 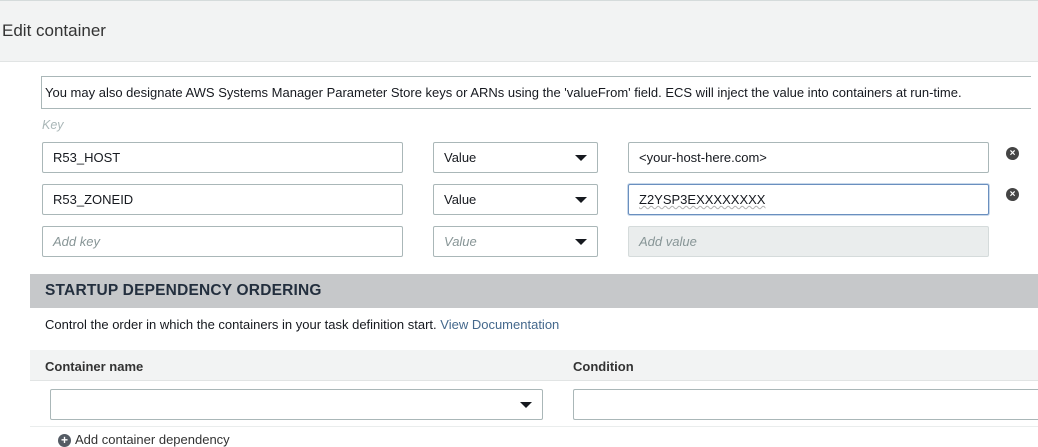 I want to click on condition-select, so click(x=805, y=404).